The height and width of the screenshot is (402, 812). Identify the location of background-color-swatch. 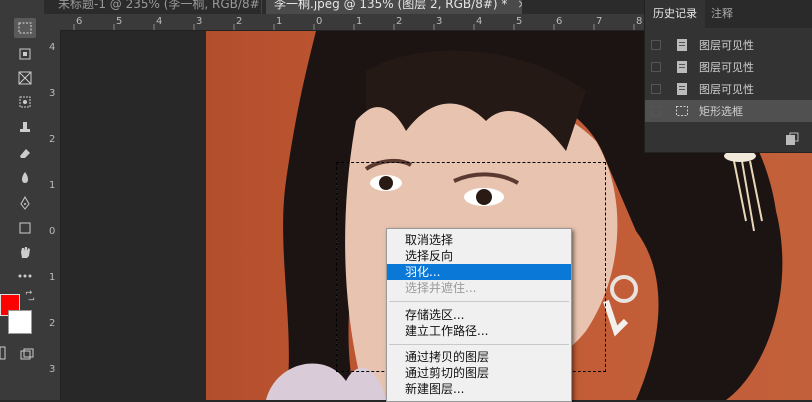
(20, 322).